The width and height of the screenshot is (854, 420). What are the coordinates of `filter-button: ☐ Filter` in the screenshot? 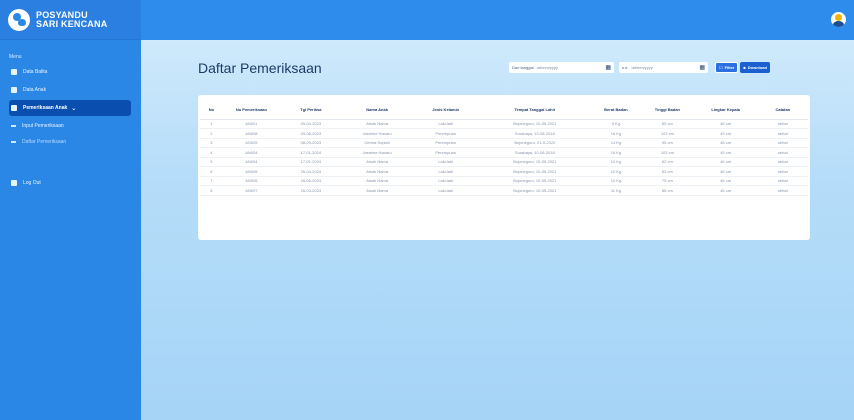 It's located at (727, 67).